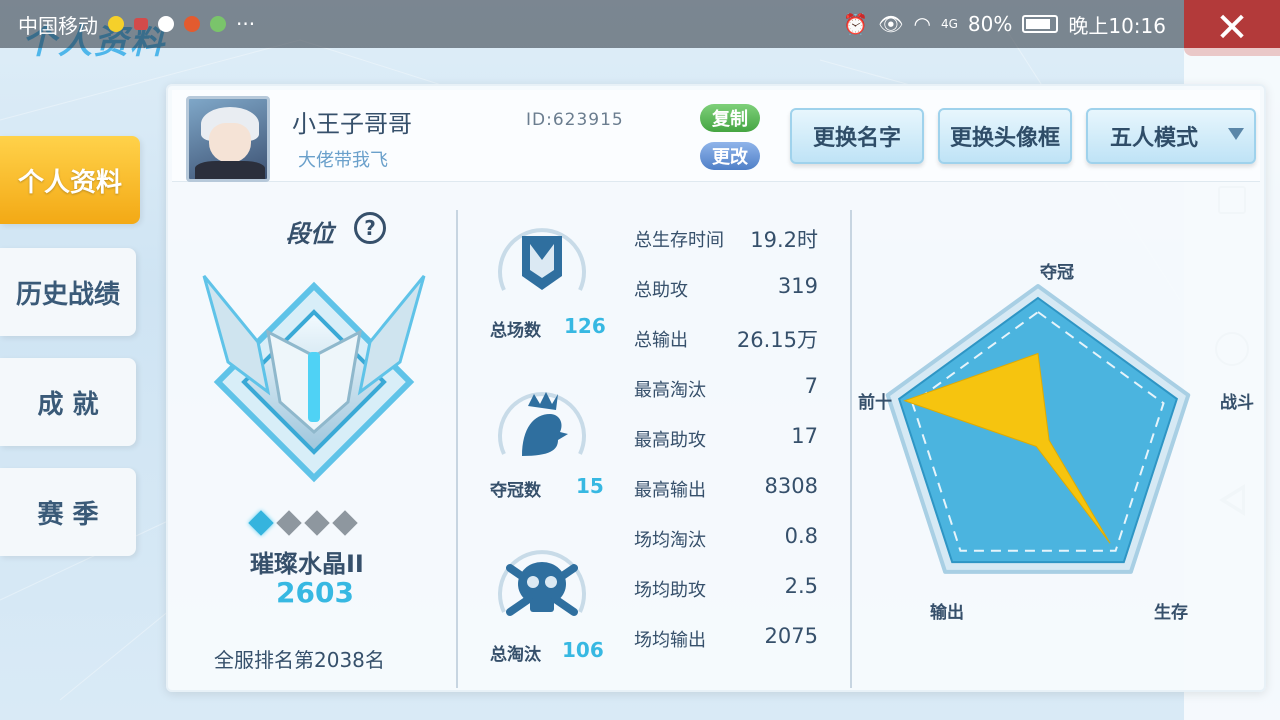  What do you see at coordinates (661, 340) in the screenshot?
I see `stat-label: 总输出` at bounding box center [661, 340].